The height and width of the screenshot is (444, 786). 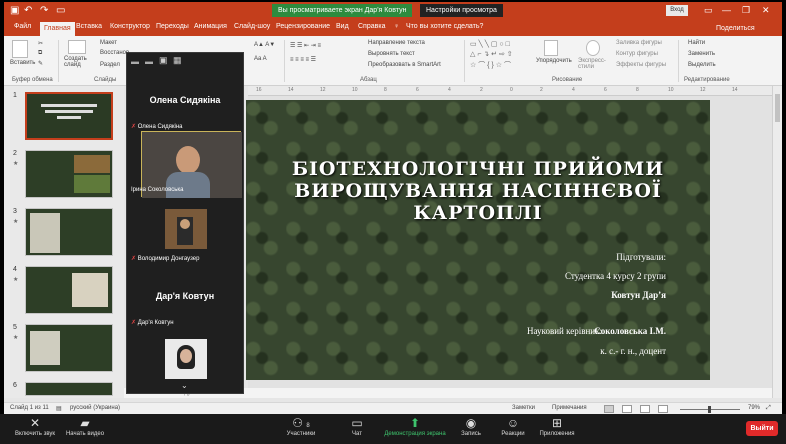 What do you see at coordinates (264, 45) in the screenshot?
I see `font-size-arrows-icon: A▲ A▼` at bounding box center [264, 45].